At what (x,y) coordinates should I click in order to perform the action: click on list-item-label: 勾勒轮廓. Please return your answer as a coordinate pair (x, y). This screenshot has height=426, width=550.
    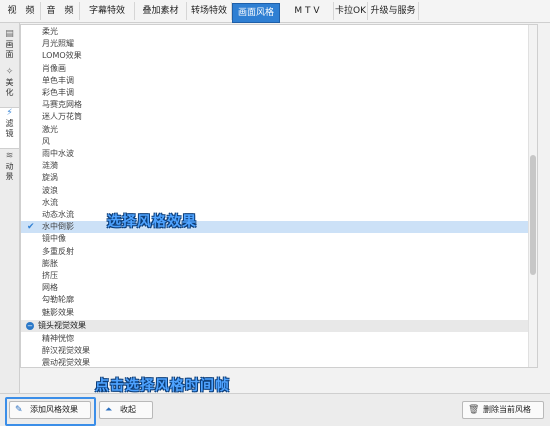
    Looking at the image, I should click on (58, 300).